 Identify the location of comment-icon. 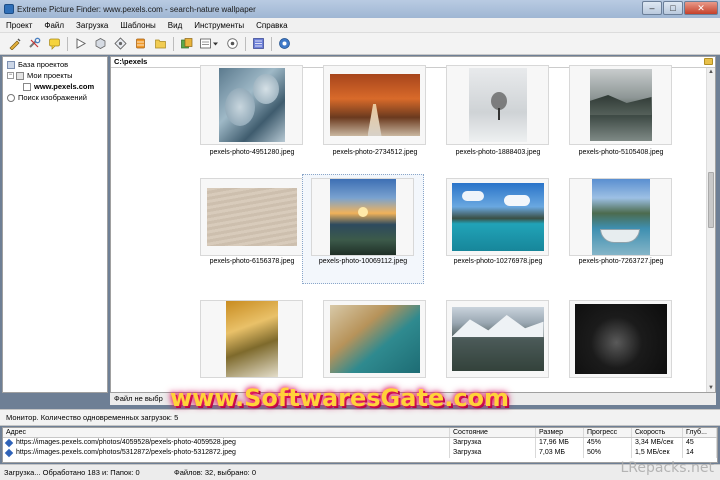
(54, 44).